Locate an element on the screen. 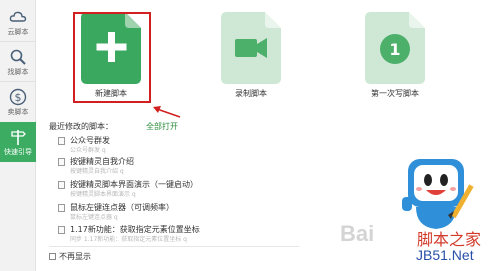  first-script-tile: 1 第一次写脚本 is located at coordinates (395, 55).